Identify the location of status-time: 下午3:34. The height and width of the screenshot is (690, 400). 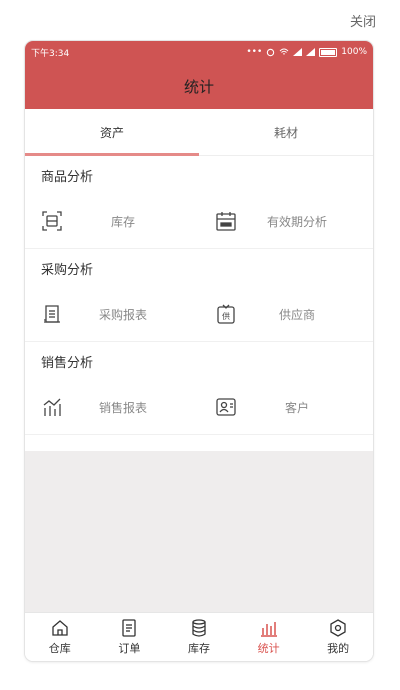
(50, 53).